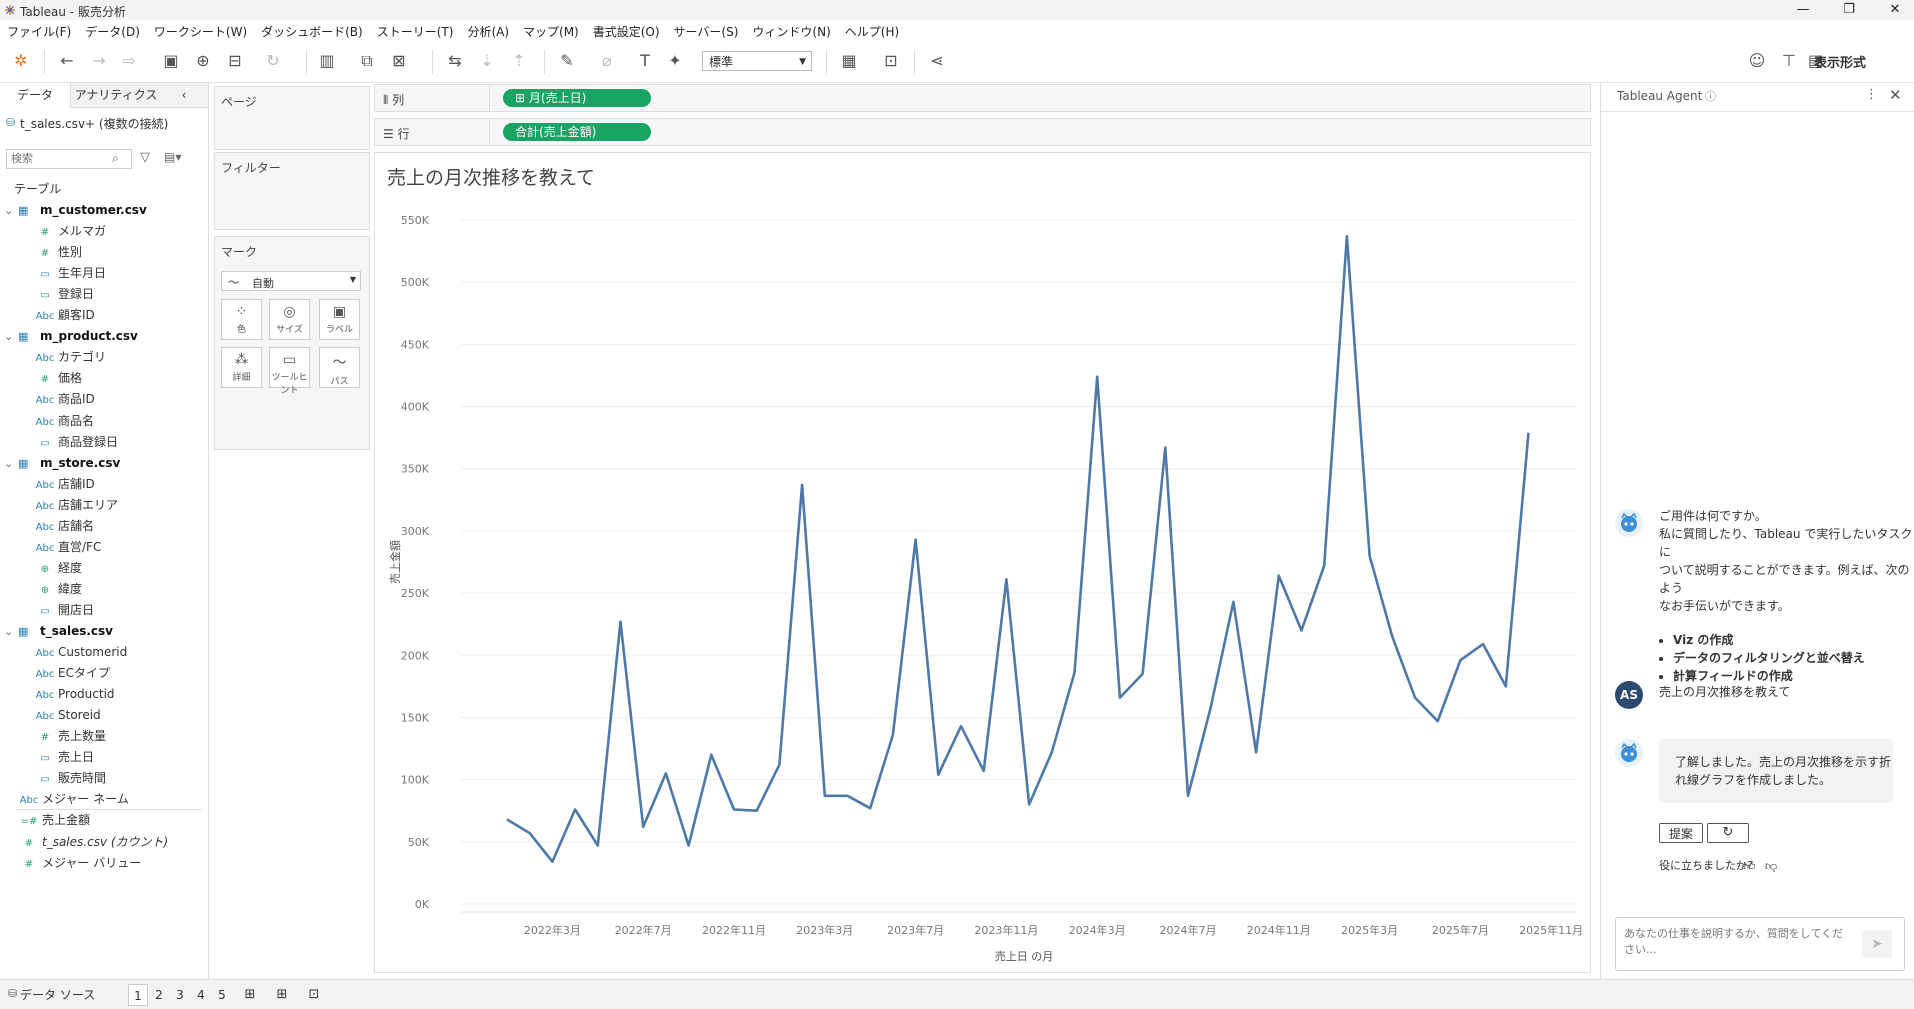 This screenshot has width=1914, height=1009. Describe the element at coordinates (172, 157) in the screenshot. I see `view-options-icon: ▤▾` at that location.